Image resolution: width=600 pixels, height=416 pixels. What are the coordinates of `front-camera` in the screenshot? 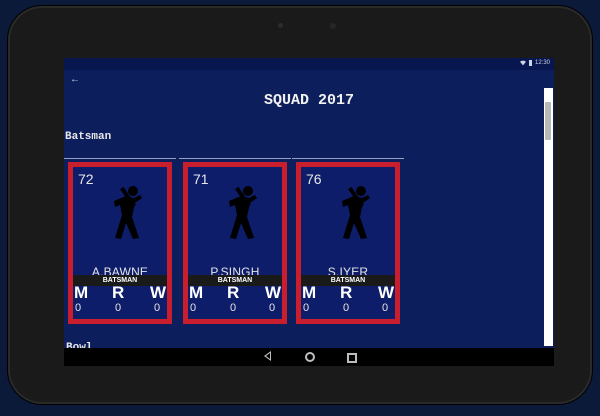 It's located at (333, 26).